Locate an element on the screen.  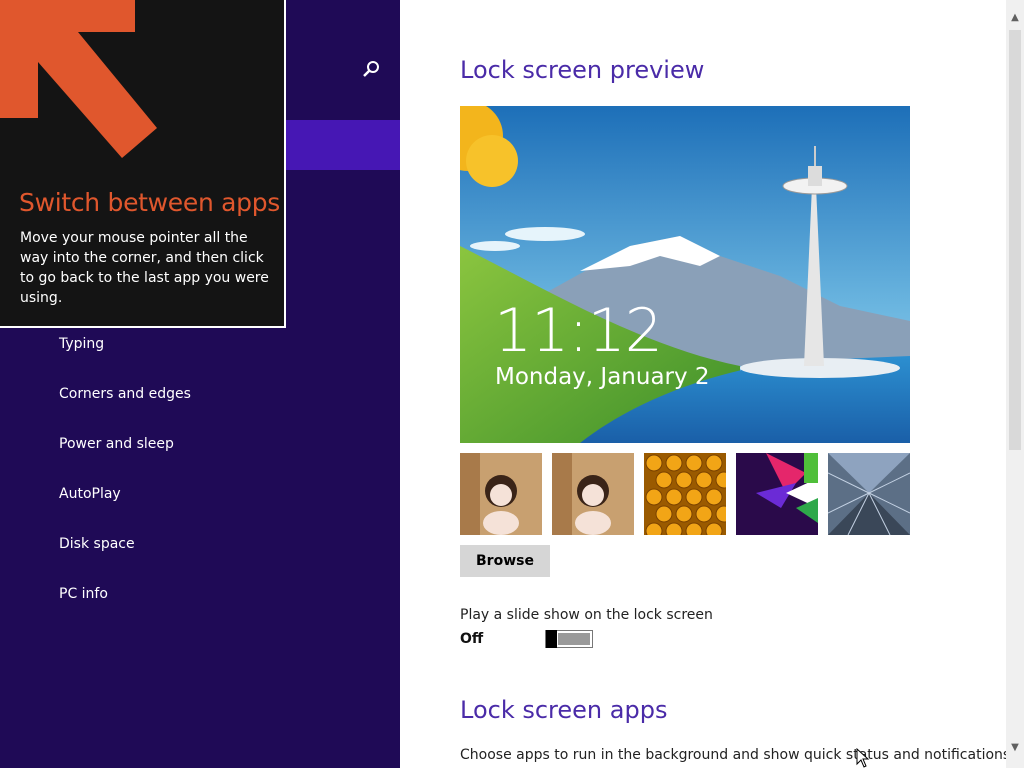
slideshow-label: Play a slide show on the lock screen is located at coordinates (586, 615).